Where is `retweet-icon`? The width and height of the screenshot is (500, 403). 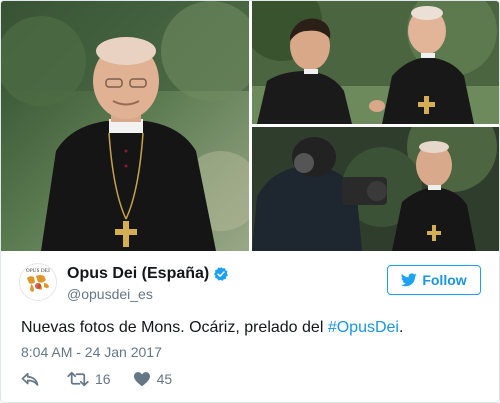 retweet-icon is located at coordinates (78, 379).